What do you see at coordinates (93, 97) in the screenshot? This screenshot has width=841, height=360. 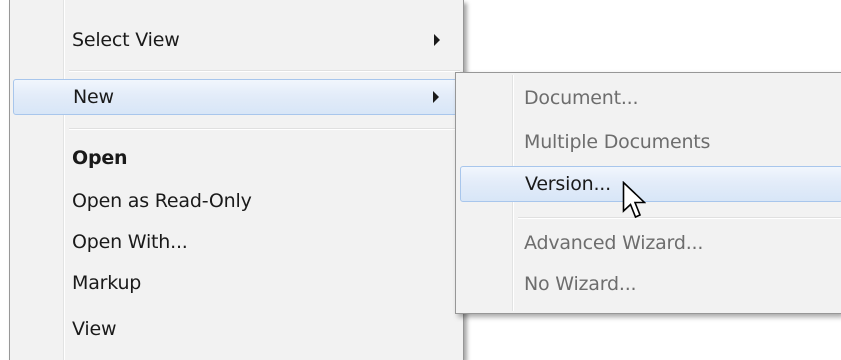 I see `menu-item-label: New` at bounding box center [93, 97].